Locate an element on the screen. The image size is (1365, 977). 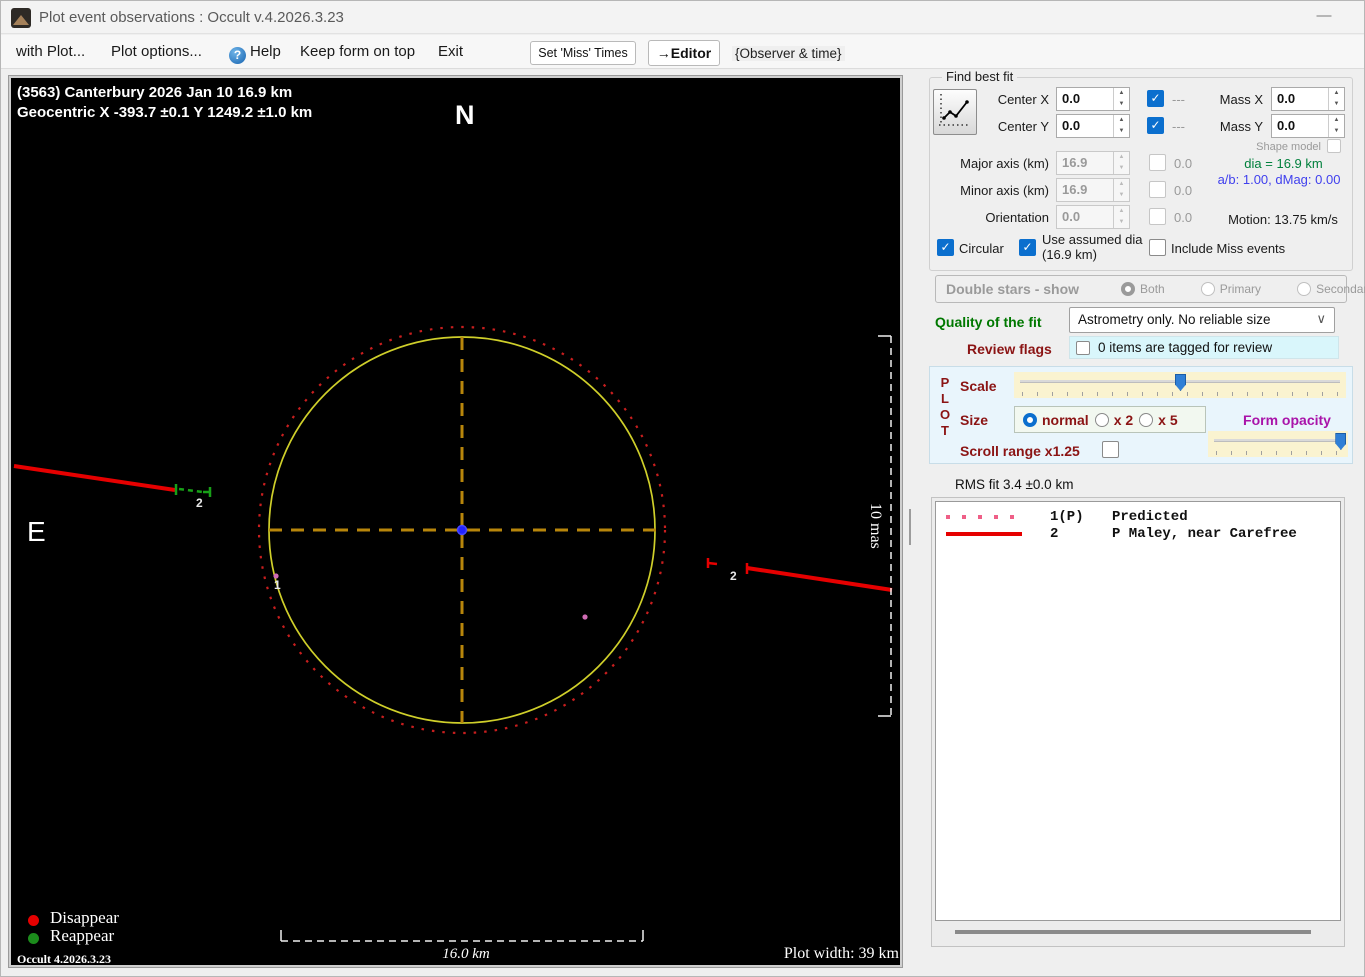
size-label: Size is located at coordinates (974, 420).